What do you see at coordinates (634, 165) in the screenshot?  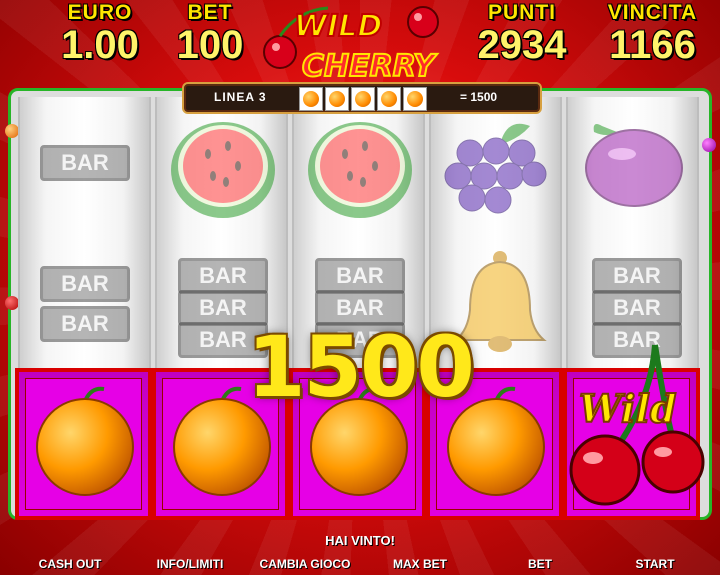 I see `plum-symbol` at bounding box center [634, 165].